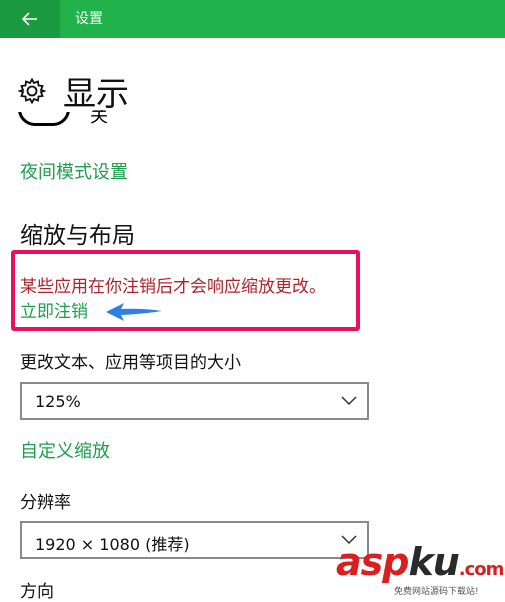 This screenshot has width=505, height=602. I want to click on chevron-down-icon, so click(349, 401).